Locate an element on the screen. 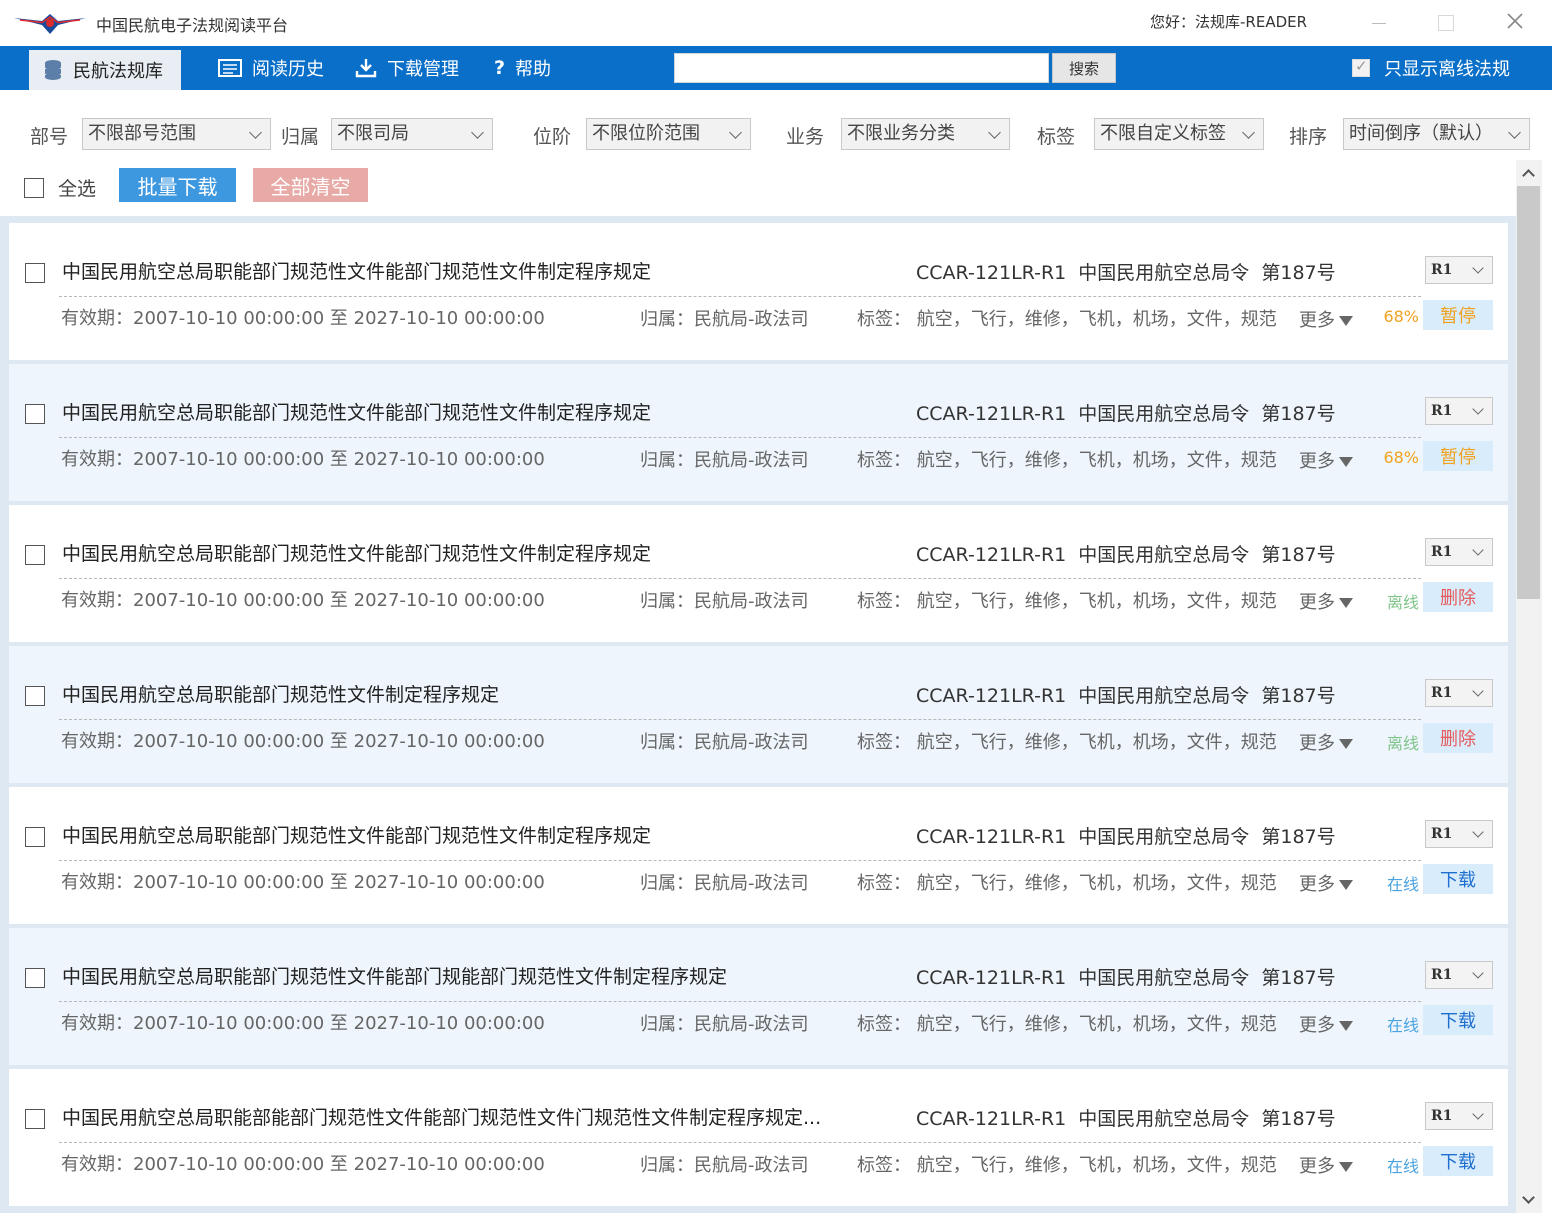  tab-reading-history: 阅读历史 is located at coordinates (271, 68).